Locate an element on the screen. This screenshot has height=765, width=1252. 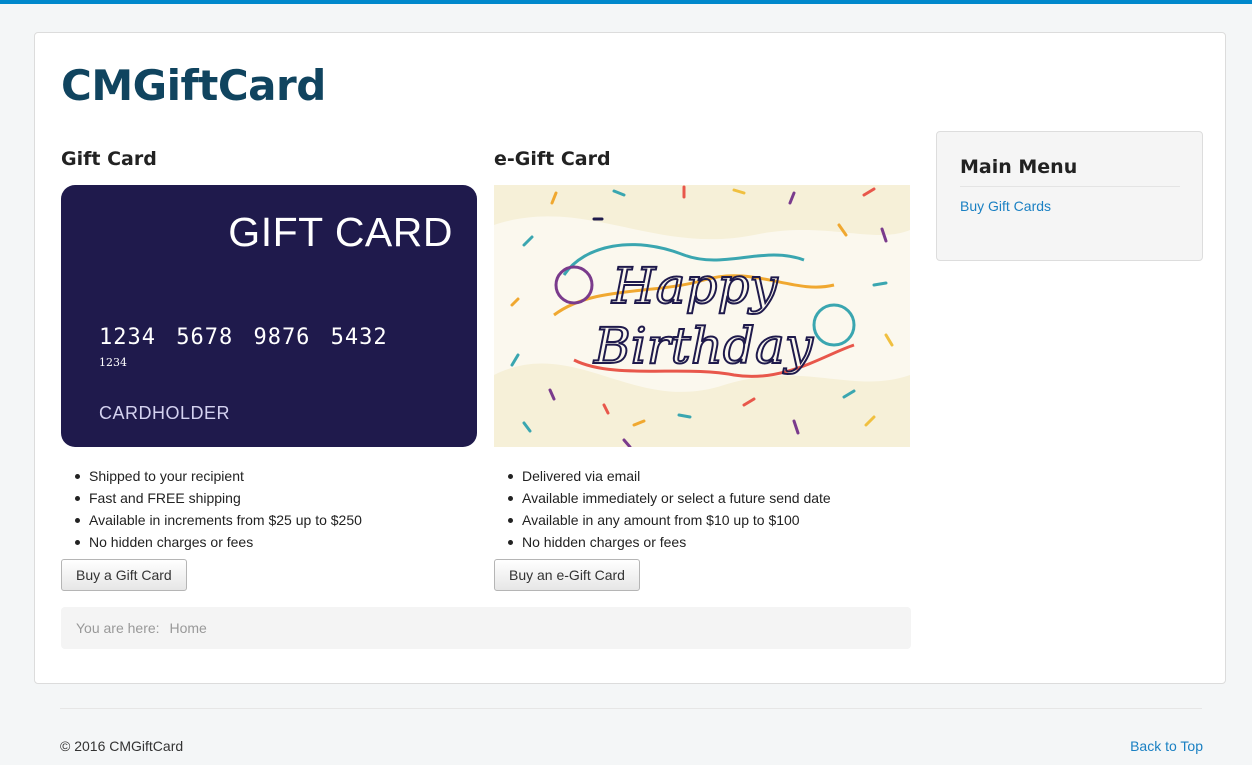
egift-card-heading: e-Gift Card is located at coordinates (552, 159).